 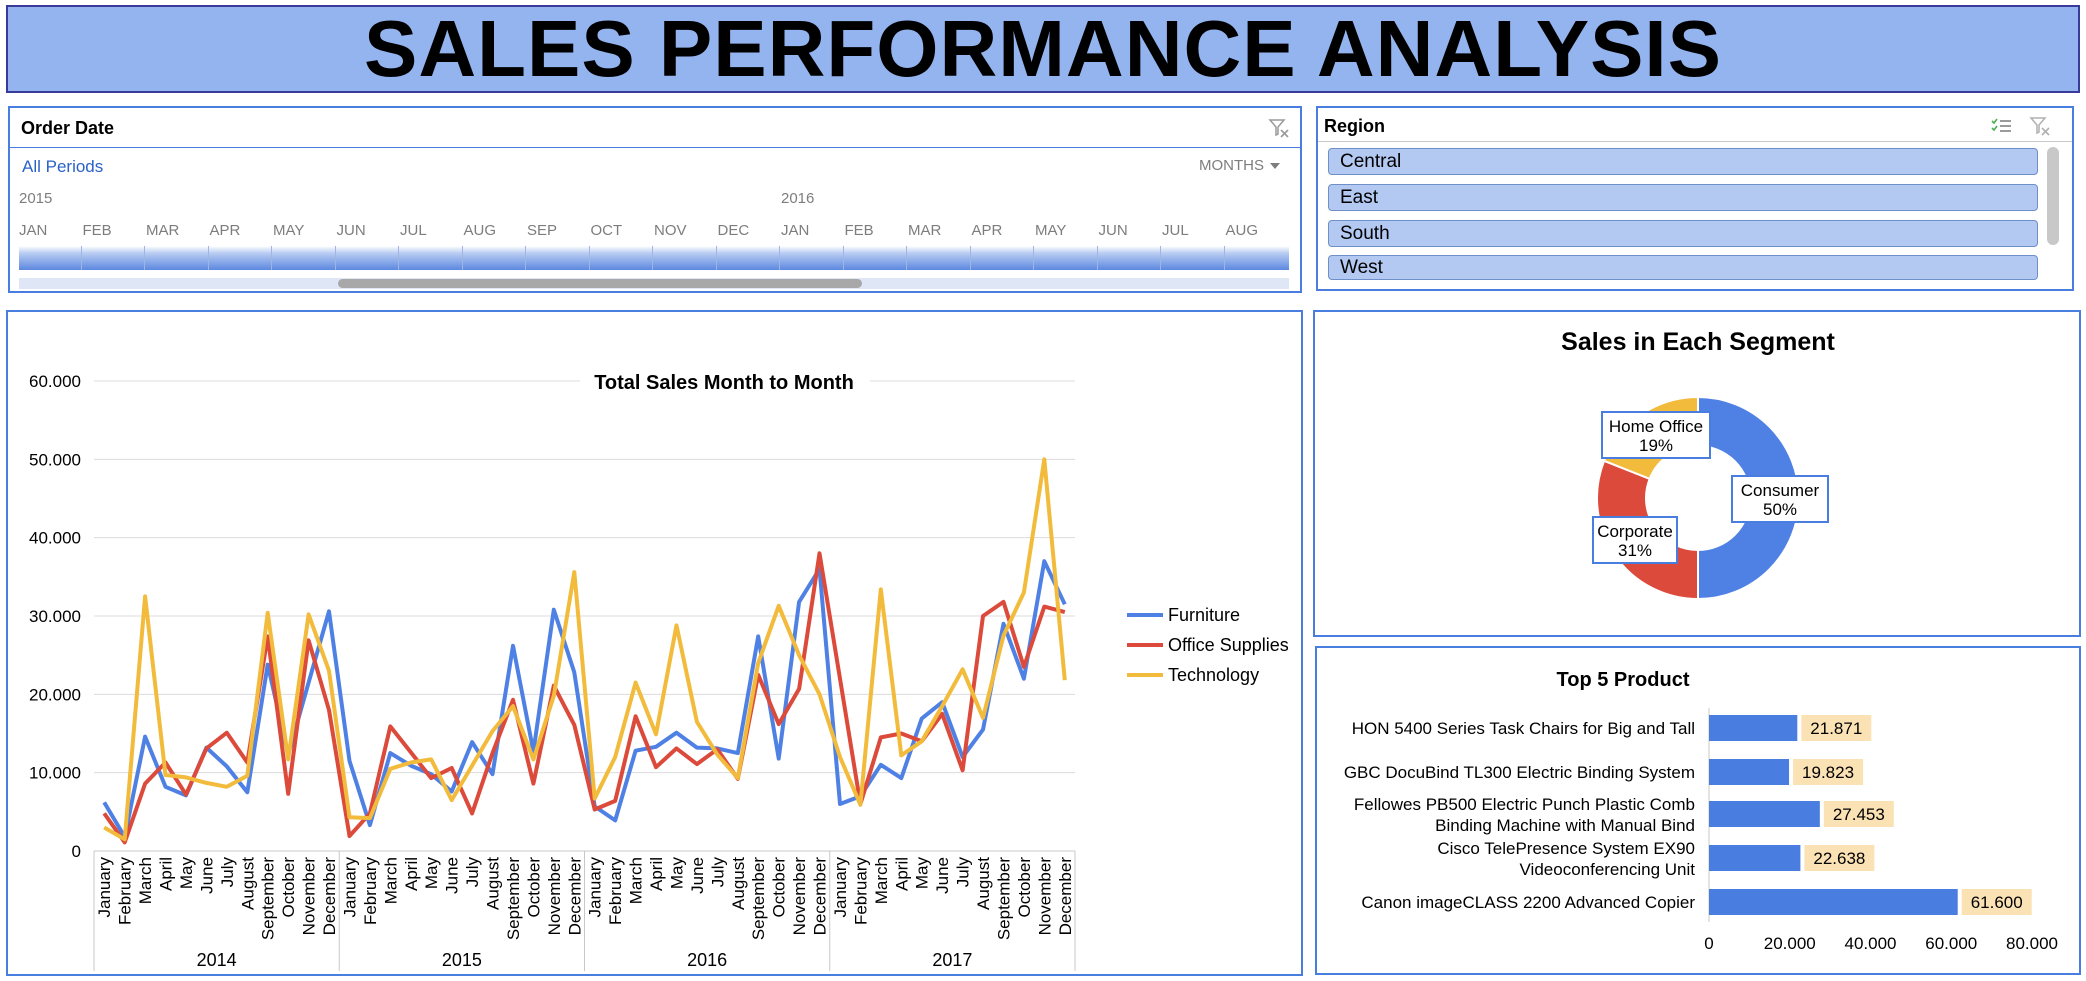 I want to click on timeline-month-label: NOV, so click(x=670, y=230).